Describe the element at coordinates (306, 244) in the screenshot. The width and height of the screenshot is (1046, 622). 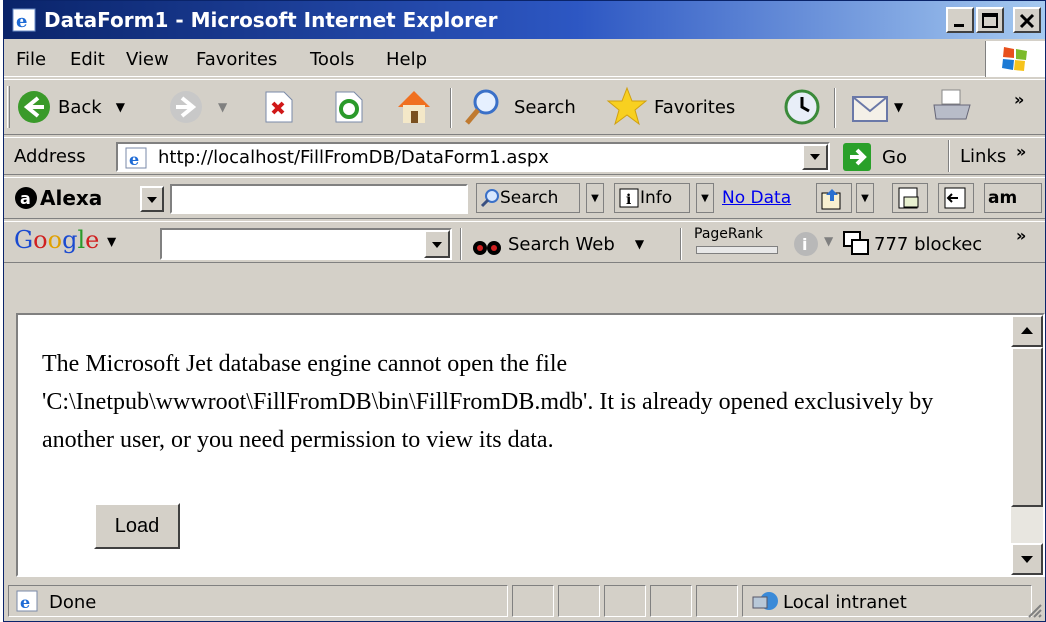
I see `google-search-input` at that location.